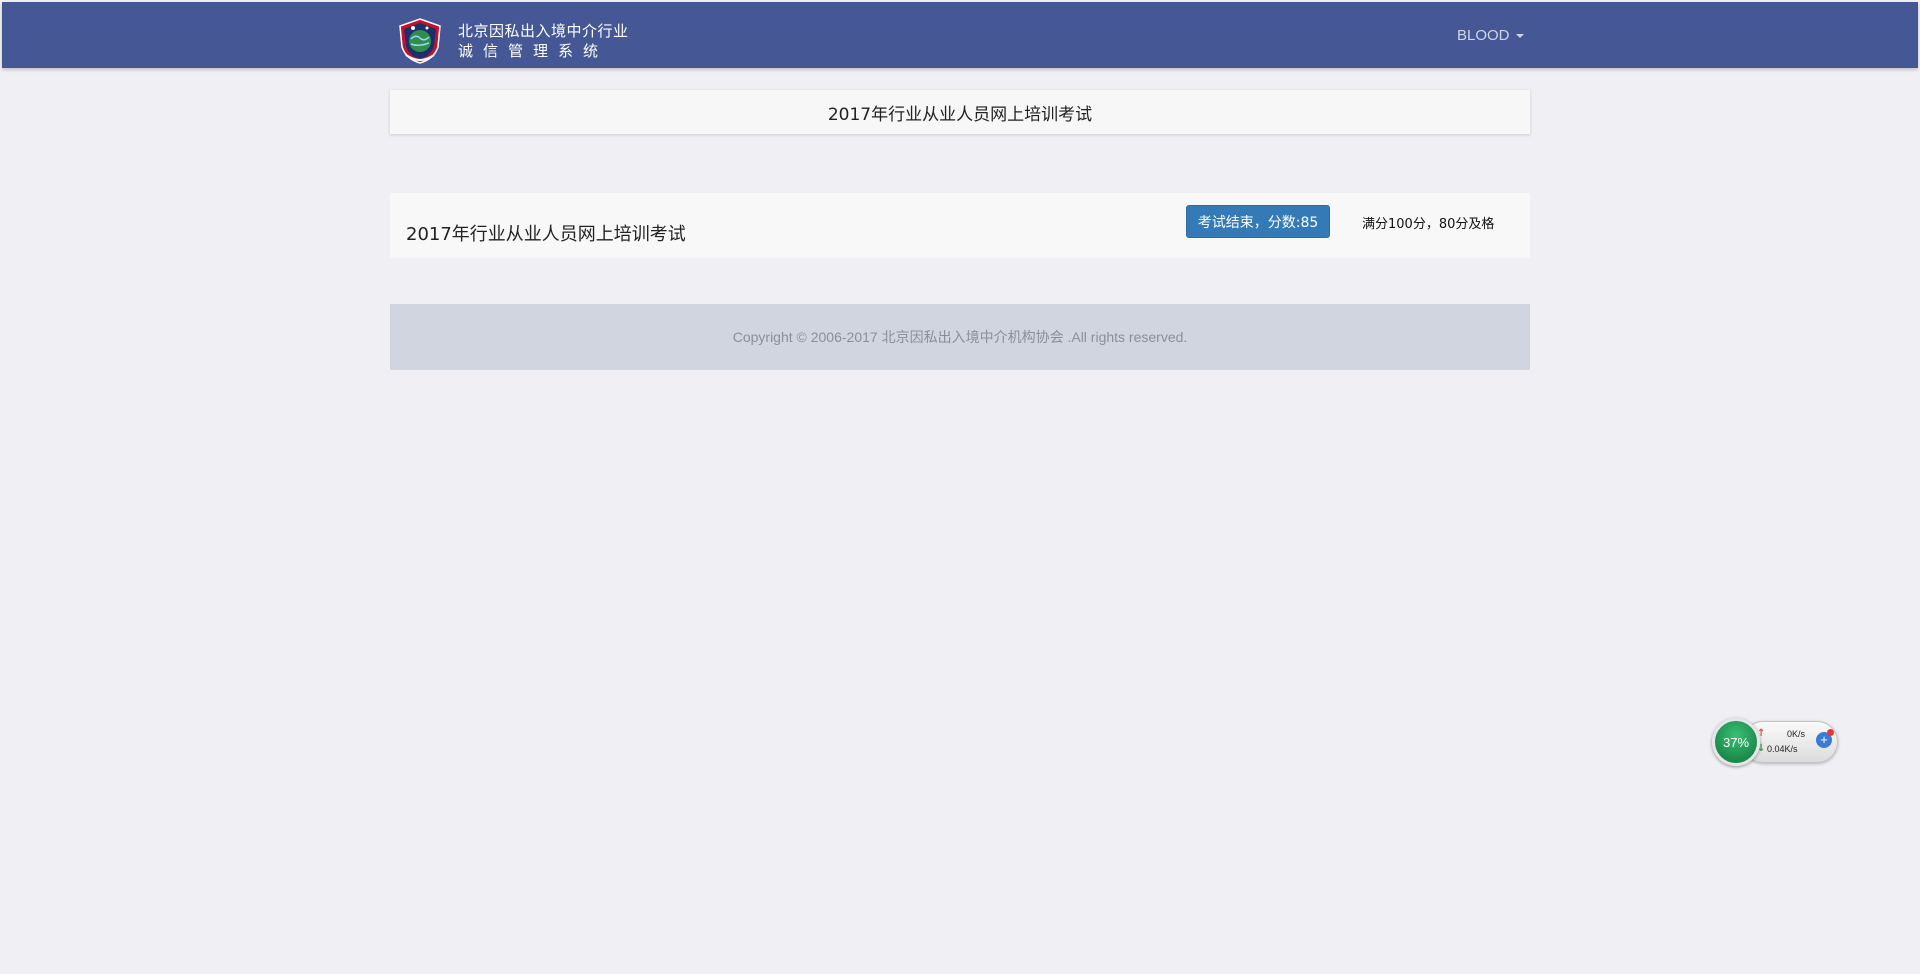 The height and width of the screenshot is (974, 1920). I want to click on top-navbar: 北京因私出入境中介行业 诚信管理系统 BLOOD, so click(960, 35).